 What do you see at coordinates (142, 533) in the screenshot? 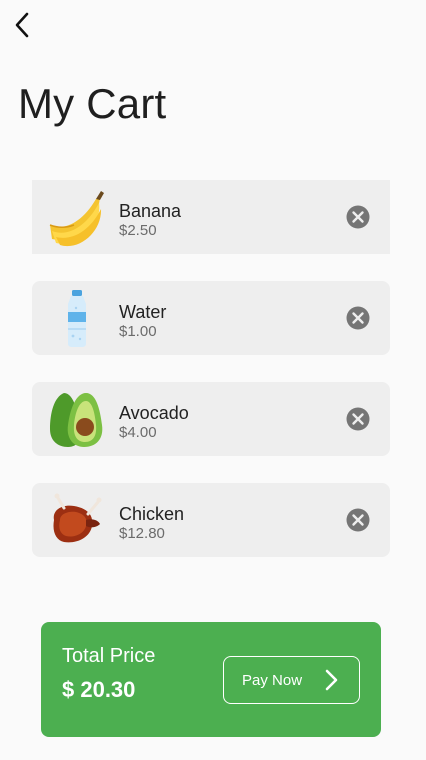
I see `item-price: $12.80` at bounding box center [142, 533].